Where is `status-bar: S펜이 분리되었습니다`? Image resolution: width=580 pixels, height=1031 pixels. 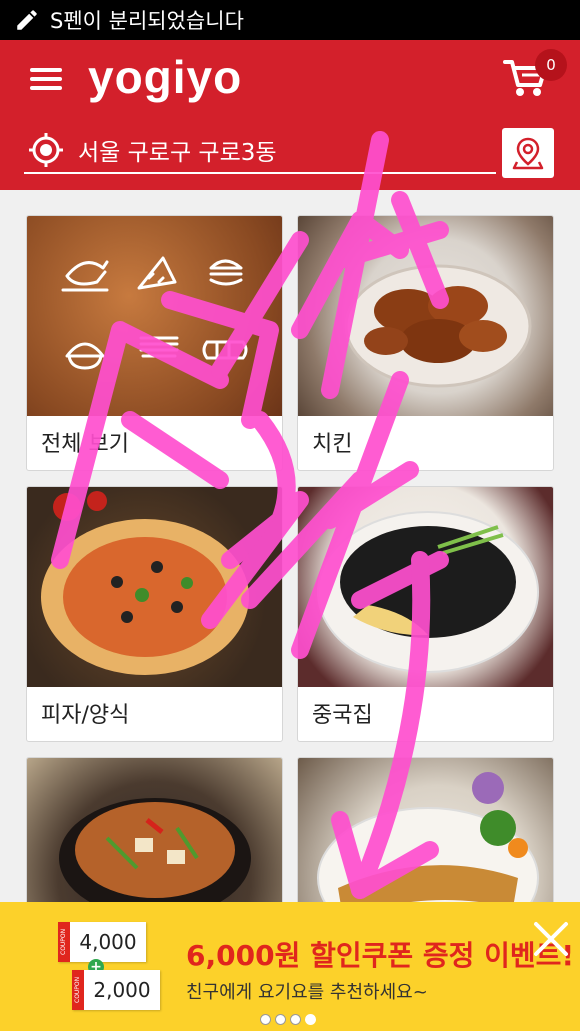
status-bar: S펜이 분리되었습니다 is located at coordinates (290, 20).